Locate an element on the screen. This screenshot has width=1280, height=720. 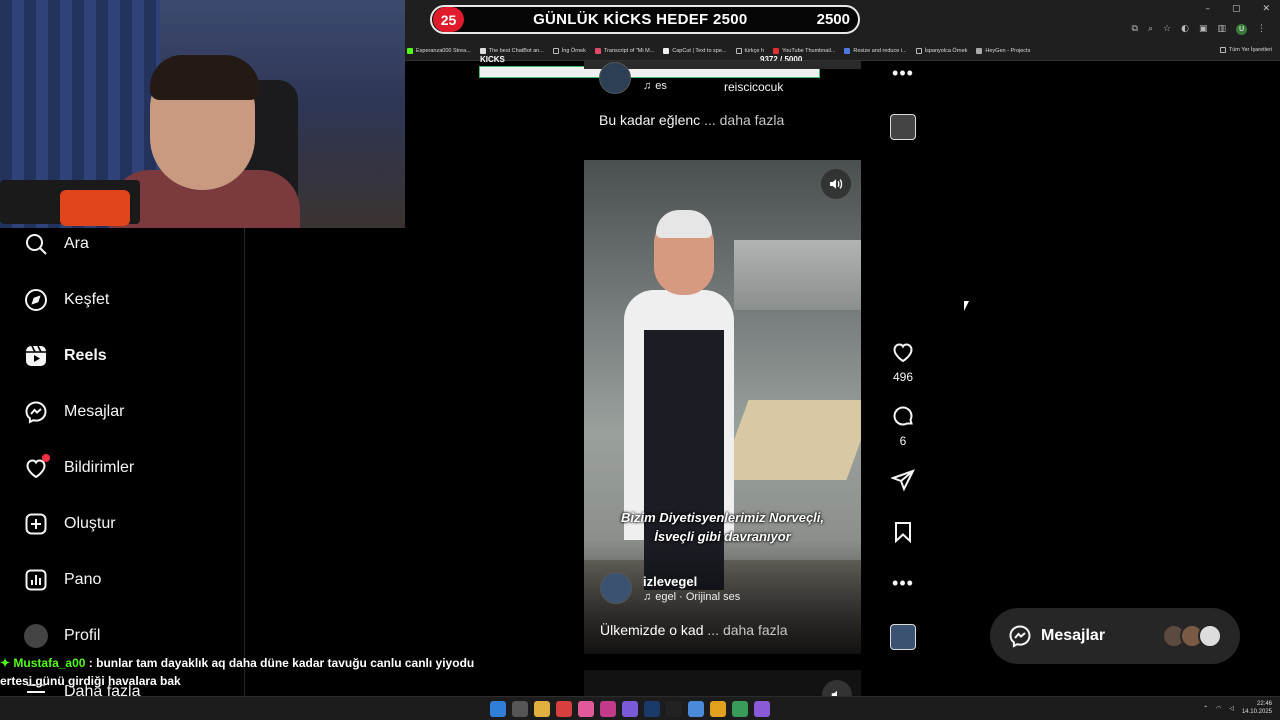
window-controls: – ▢ ✕ is located at coordinates (1237, 9).